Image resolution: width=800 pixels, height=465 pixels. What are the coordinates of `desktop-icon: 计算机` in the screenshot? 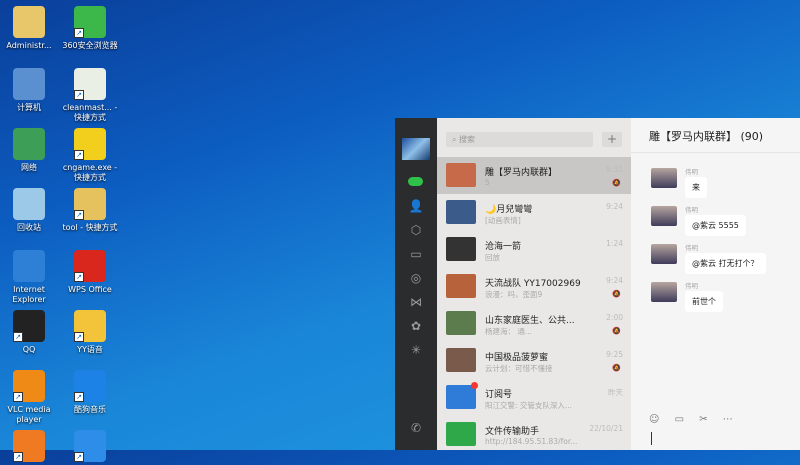 It's located at (30, 90).